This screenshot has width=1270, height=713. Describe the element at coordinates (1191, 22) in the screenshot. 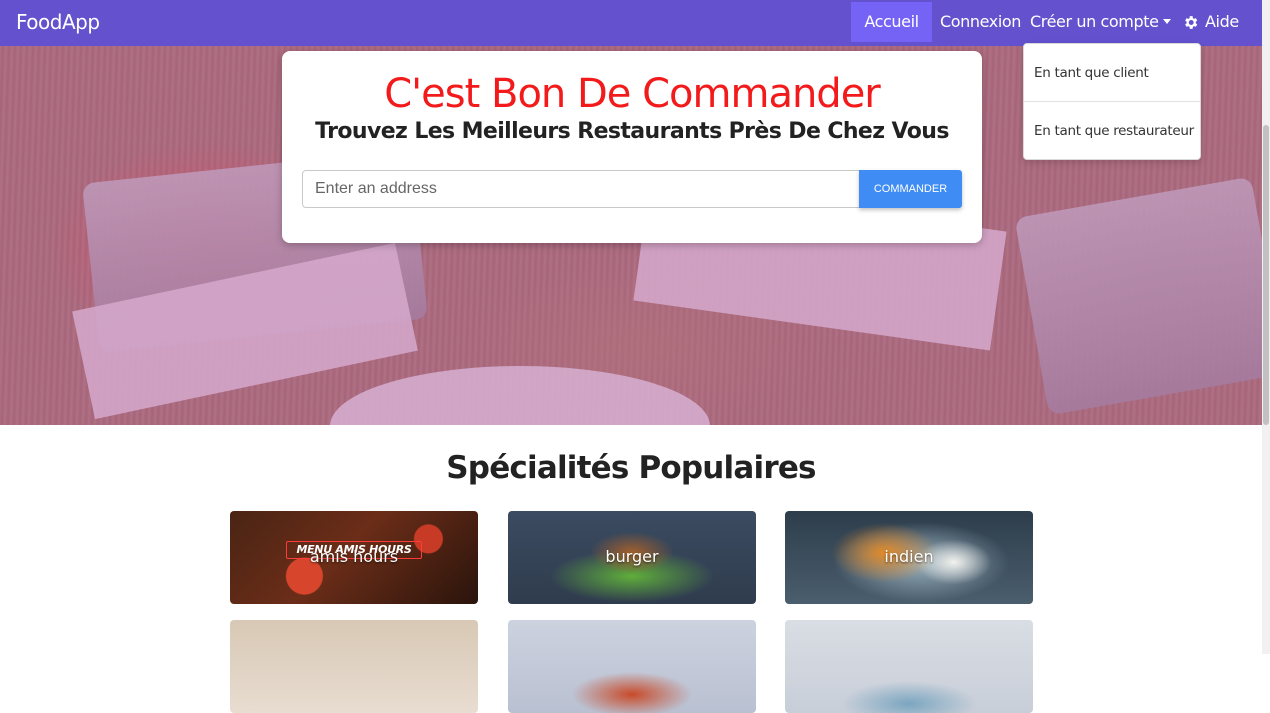

I see `gear-icon` at that location.